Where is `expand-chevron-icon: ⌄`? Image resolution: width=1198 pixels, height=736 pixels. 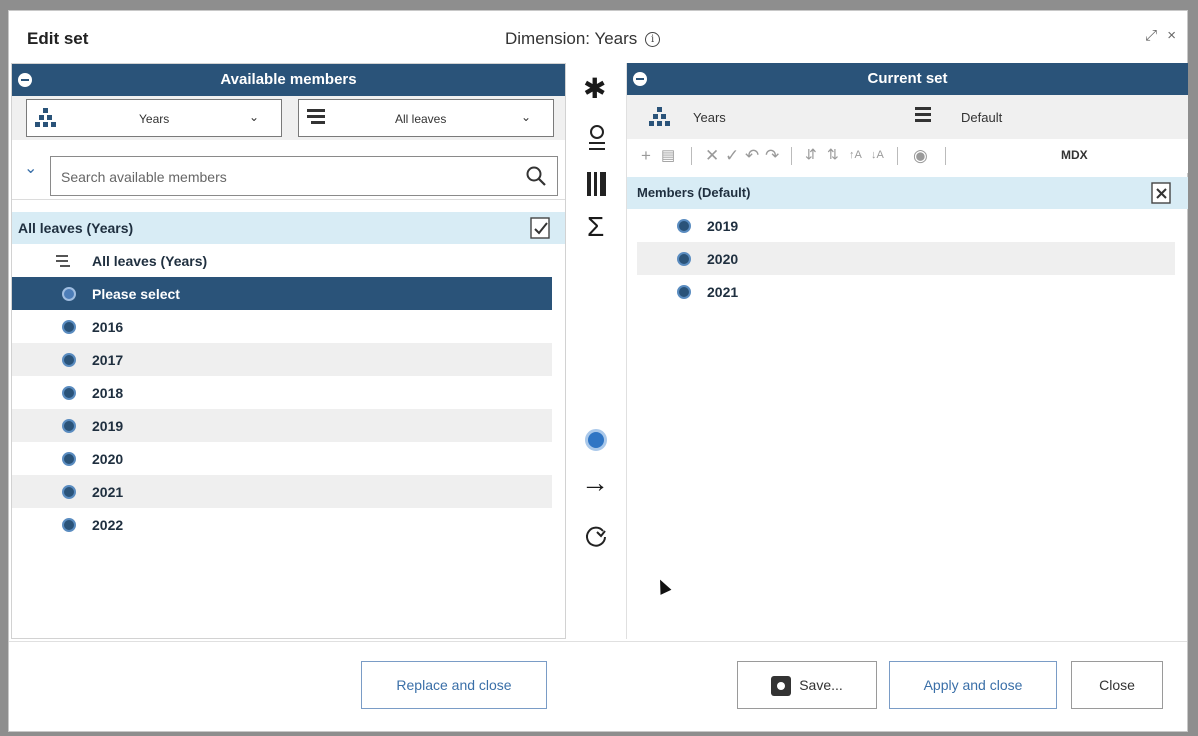 expand-chevron-icon: ⌄ is located at coordinates (30, 168).